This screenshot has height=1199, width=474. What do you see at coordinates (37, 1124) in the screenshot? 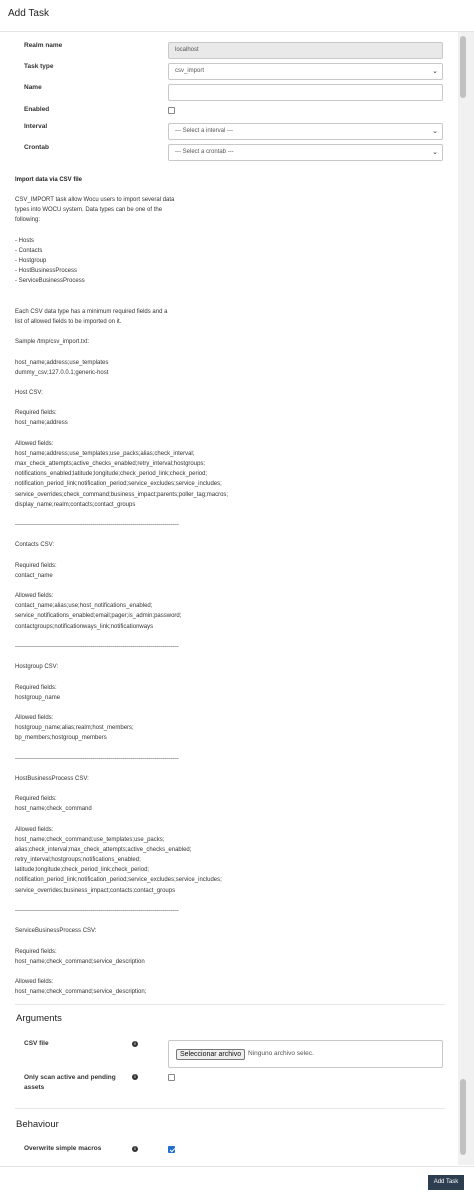
I see `behaviour-title: Behaviour` at bounding box center [37, 1124].